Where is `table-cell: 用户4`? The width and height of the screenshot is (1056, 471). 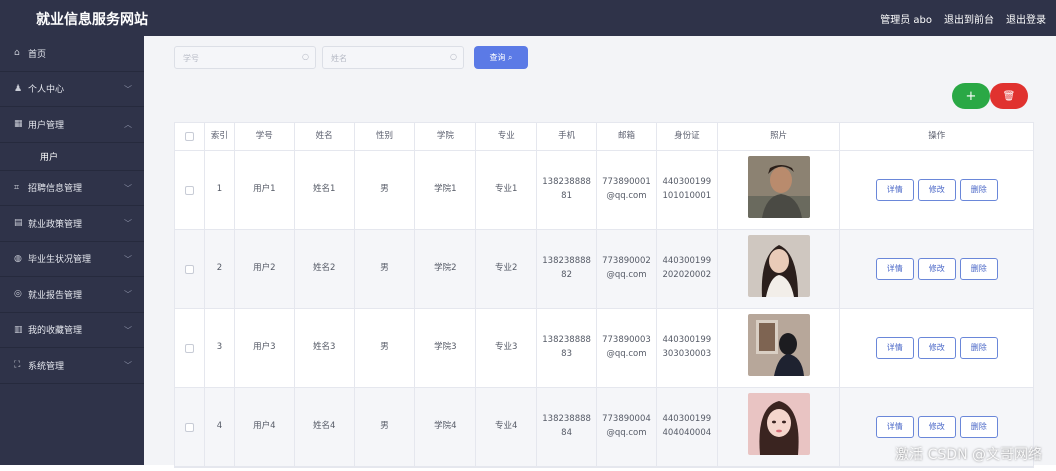 table-cell: 用户4 is located at coordinates (265, 427).